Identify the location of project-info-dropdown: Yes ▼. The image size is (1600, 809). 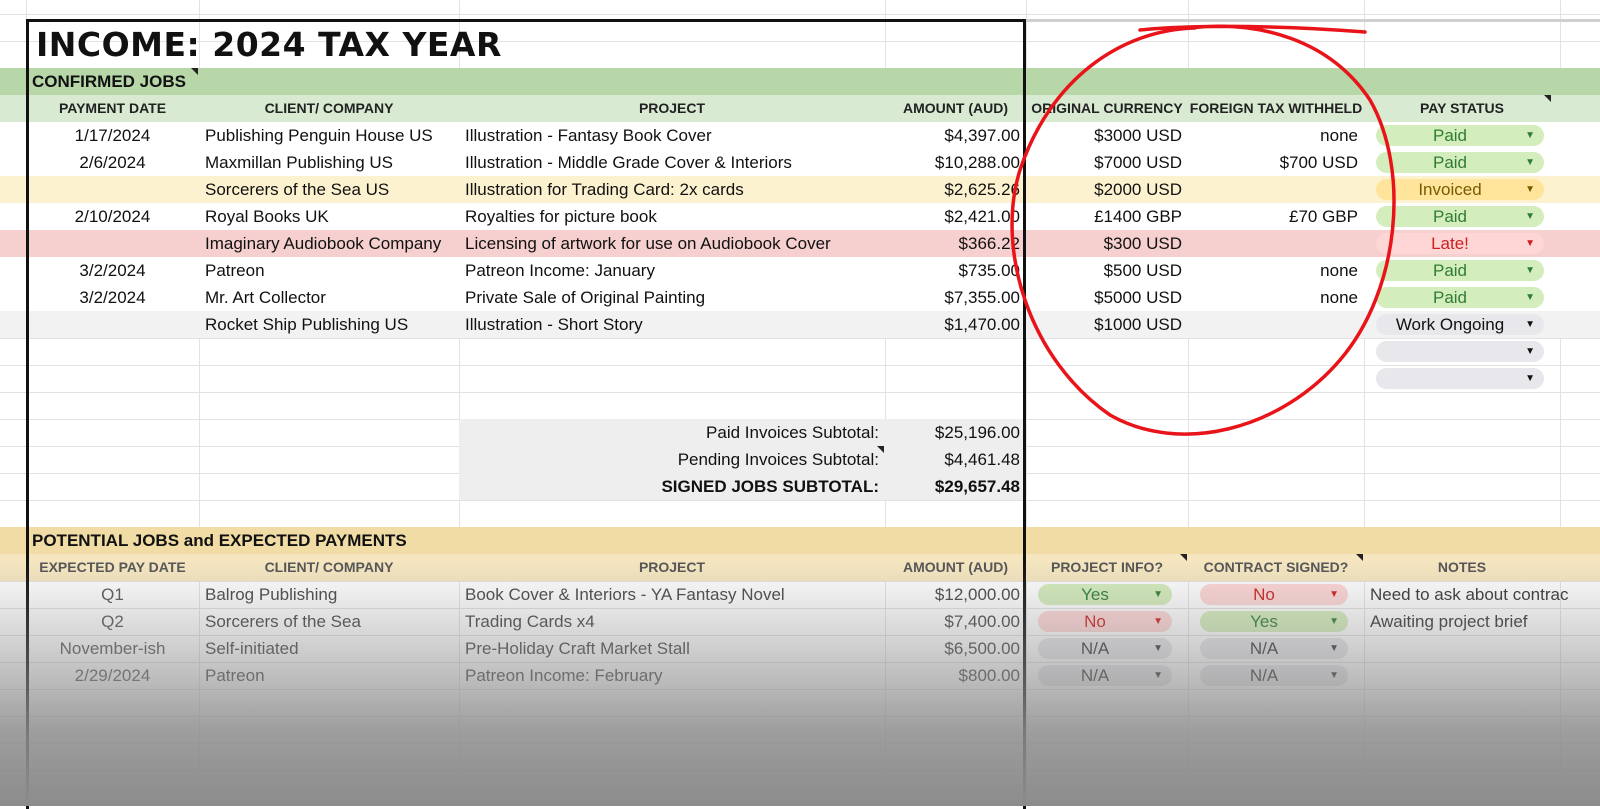
(1105, 594).